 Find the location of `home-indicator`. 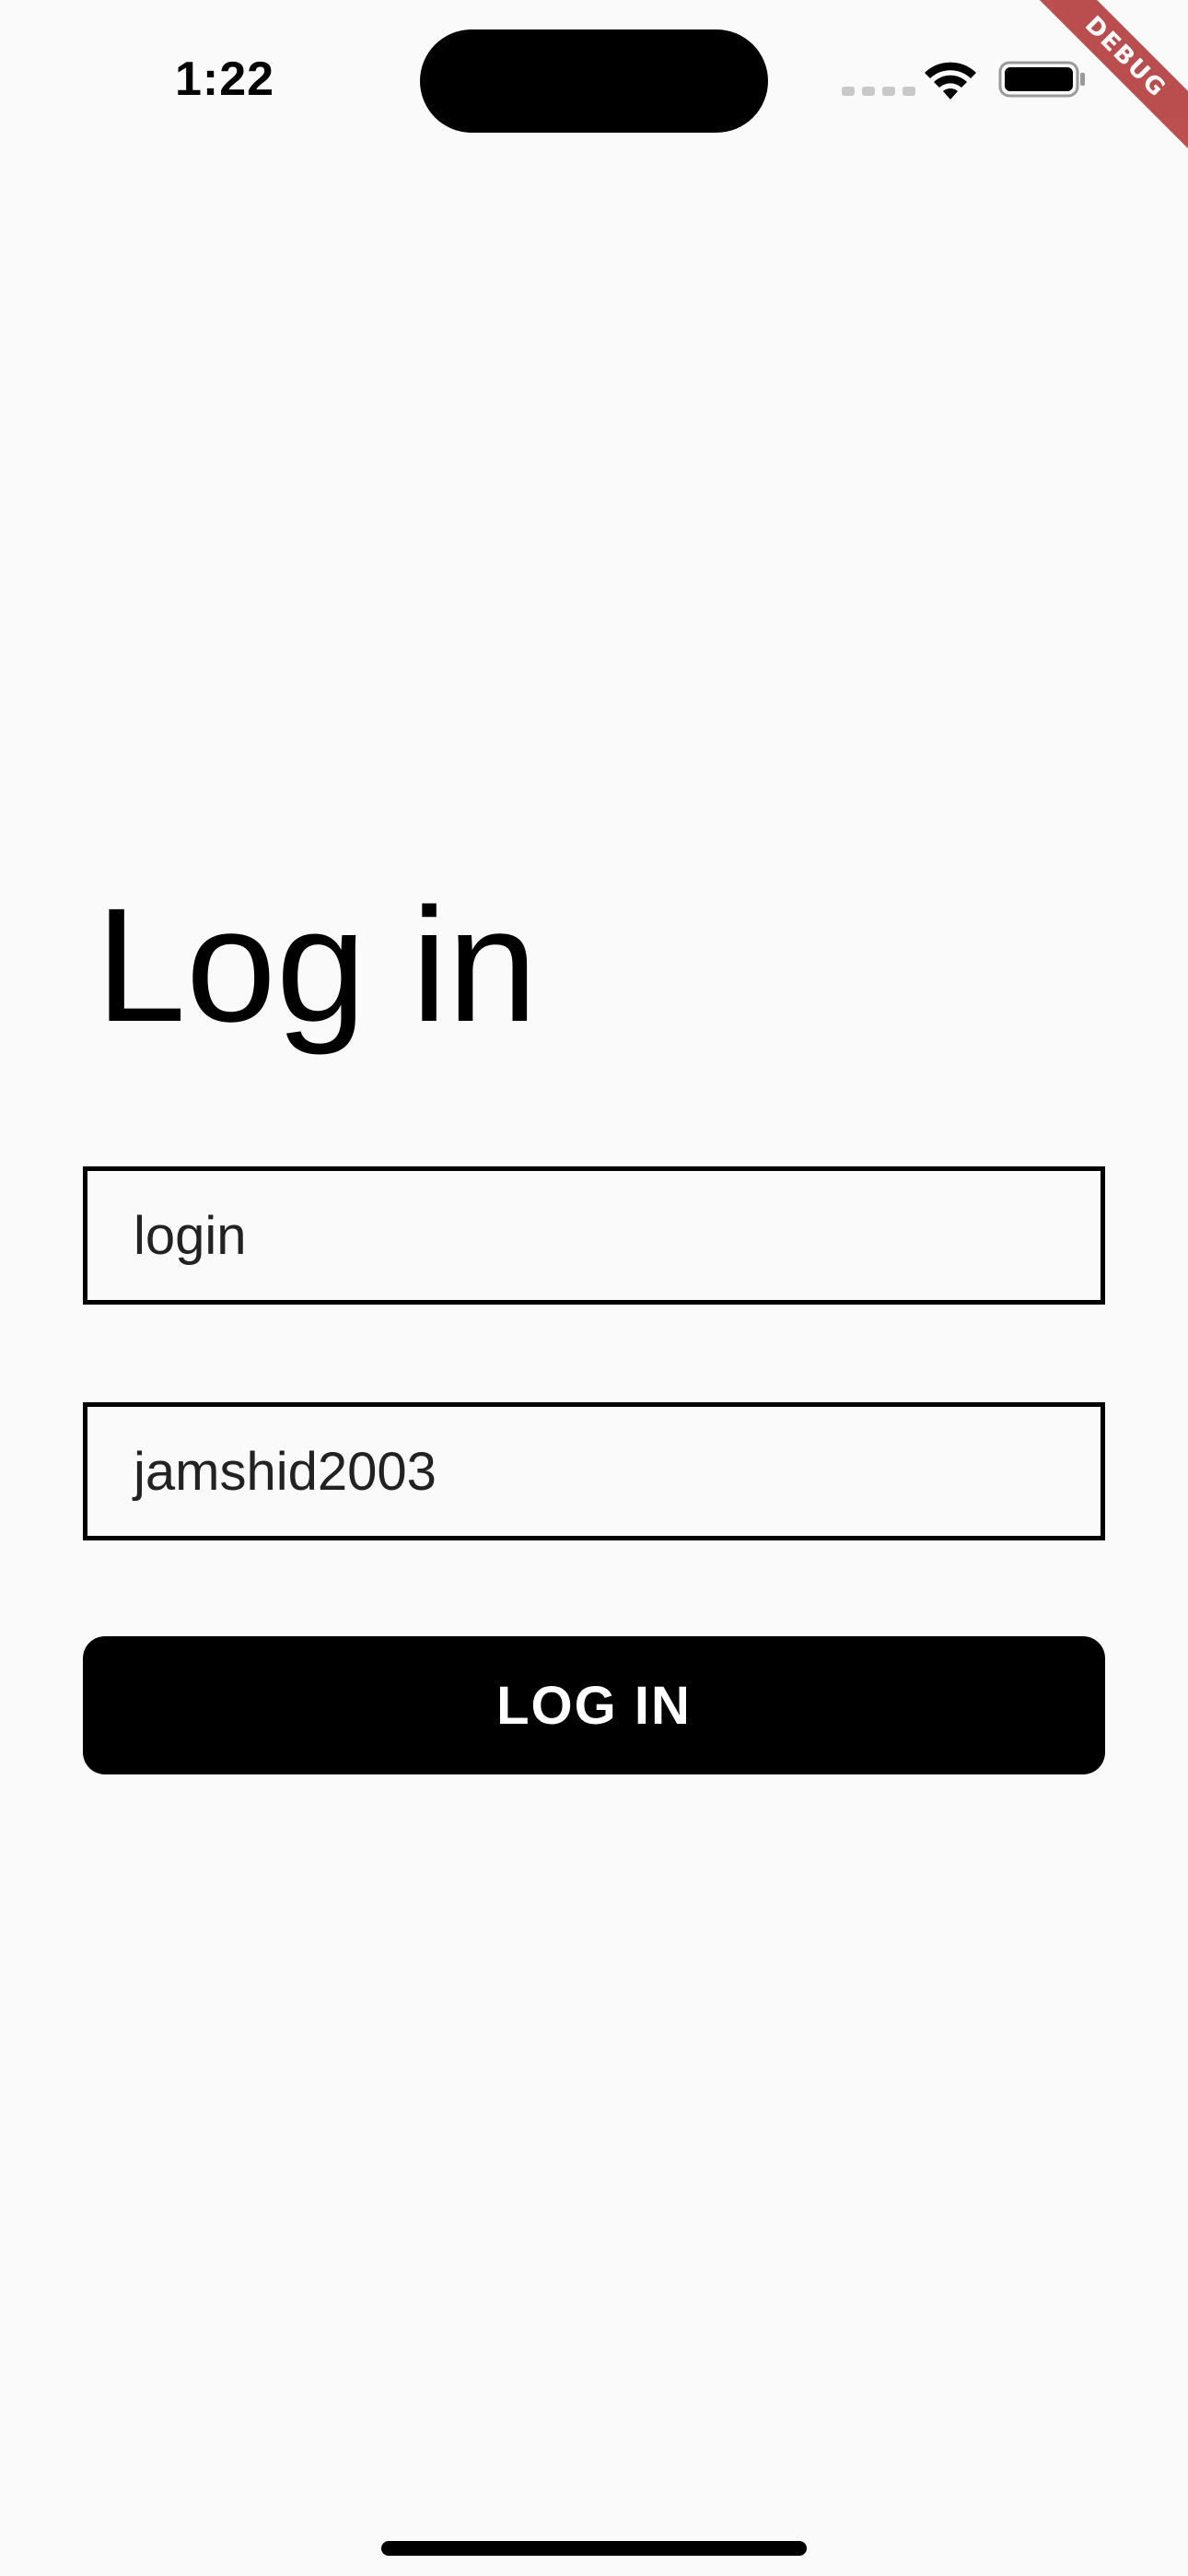

home-indicator is located at coordinates (594, 2548).